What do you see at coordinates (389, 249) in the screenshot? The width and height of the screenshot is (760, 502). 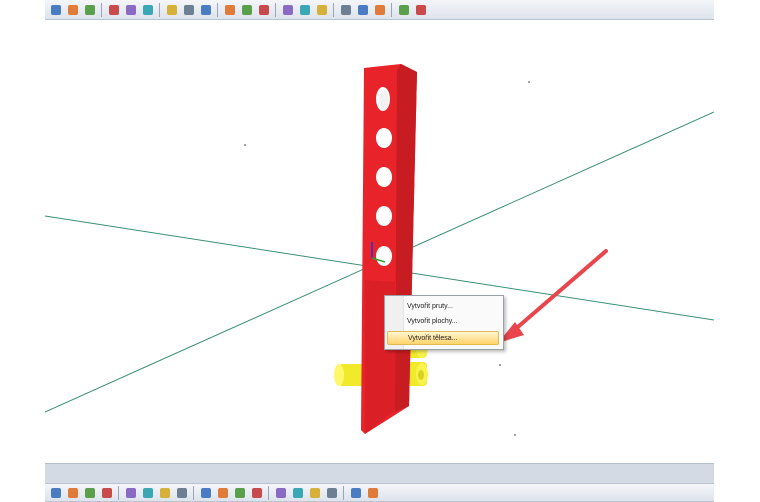 I see `red-plate` at bounding box center [389, 249].